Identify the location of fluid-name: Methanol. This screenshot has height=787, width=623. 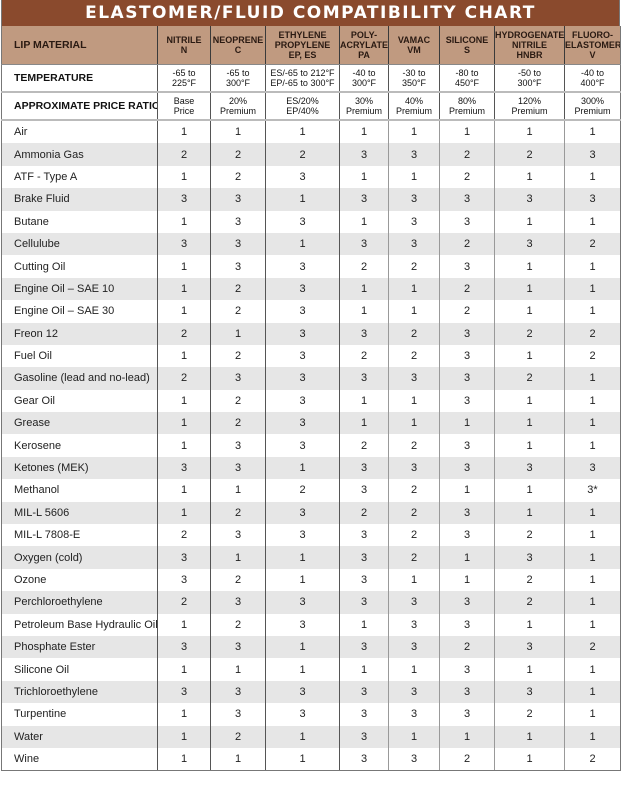
(79, 490).